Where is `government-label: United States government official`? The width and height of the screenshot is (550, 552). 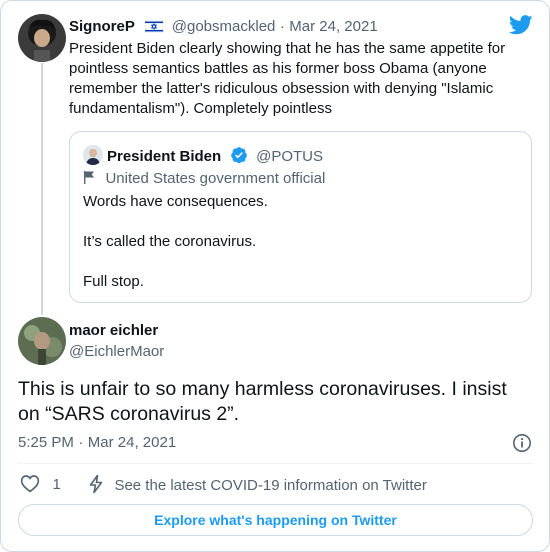
government-label: United States government official is located at coordinates (204, 179).